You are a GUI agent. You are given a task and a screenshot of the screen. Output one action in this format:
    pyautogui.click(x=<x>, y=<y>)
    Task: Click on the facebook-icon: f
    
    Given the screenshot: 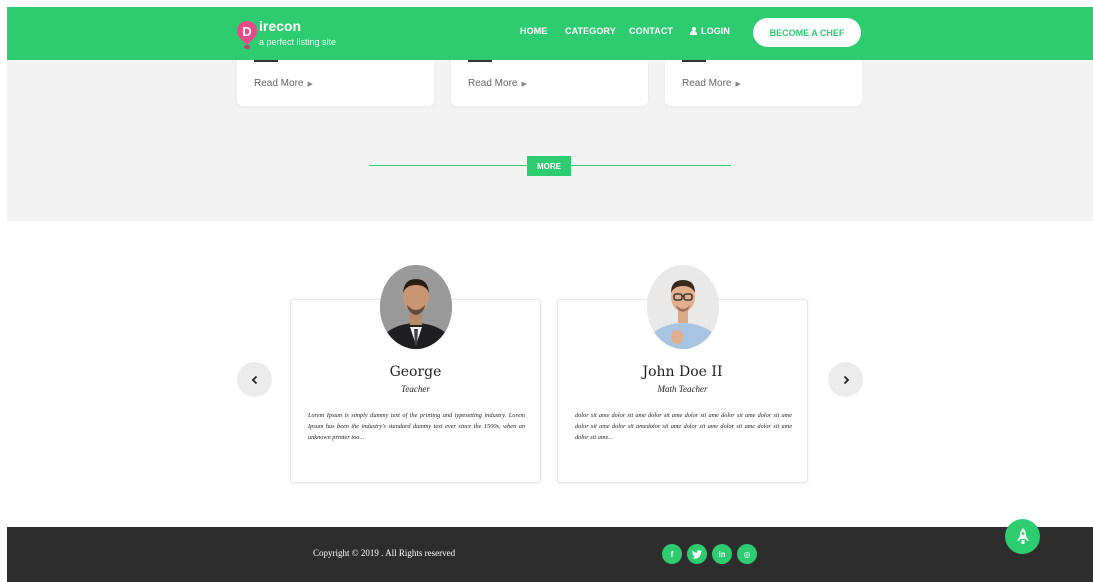 What is the action you would take?
    pyautogui.click(x=672, y=554)
    